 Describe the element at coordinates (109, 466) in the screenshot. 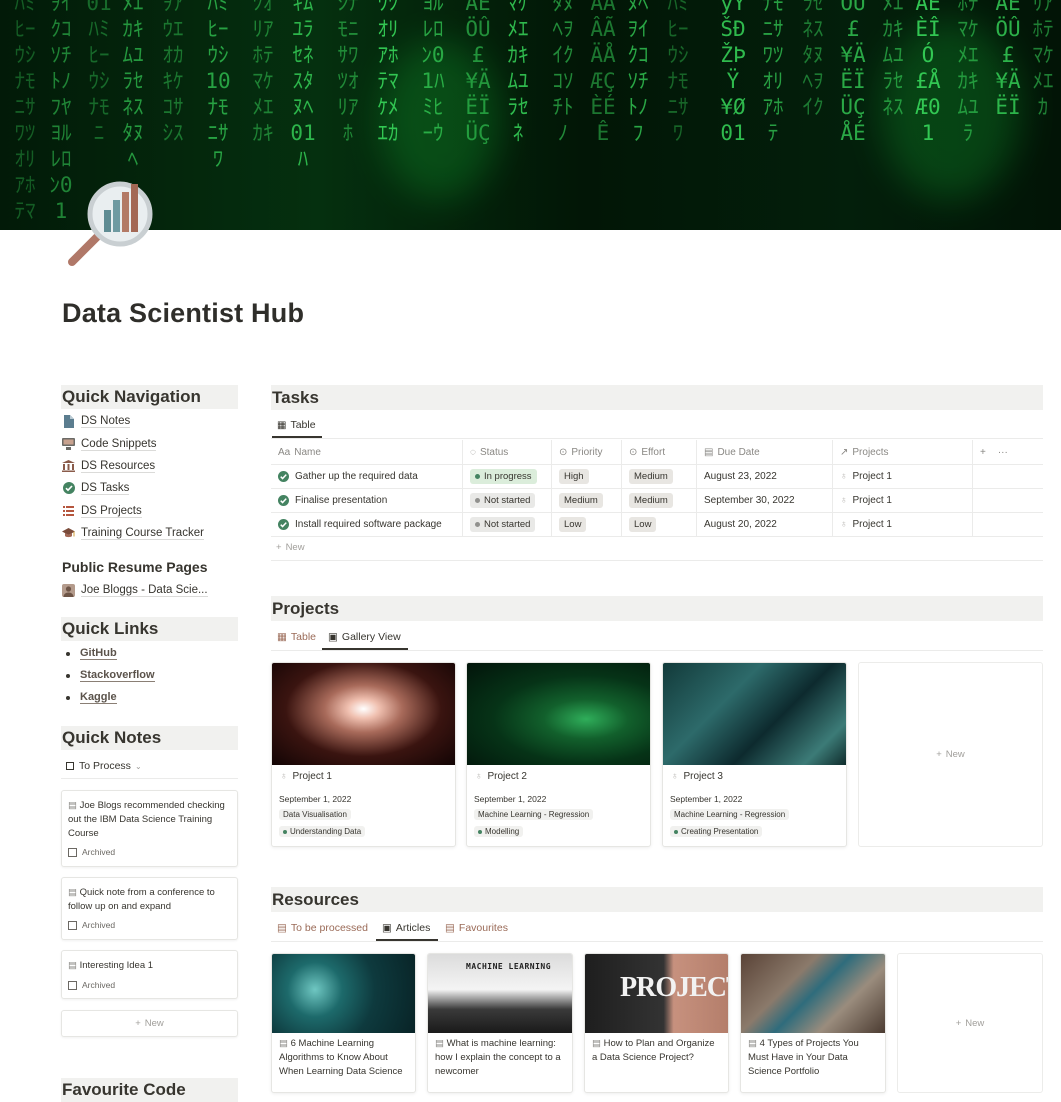

I see `nav-item-ds-resources: DS Resources` at that location.